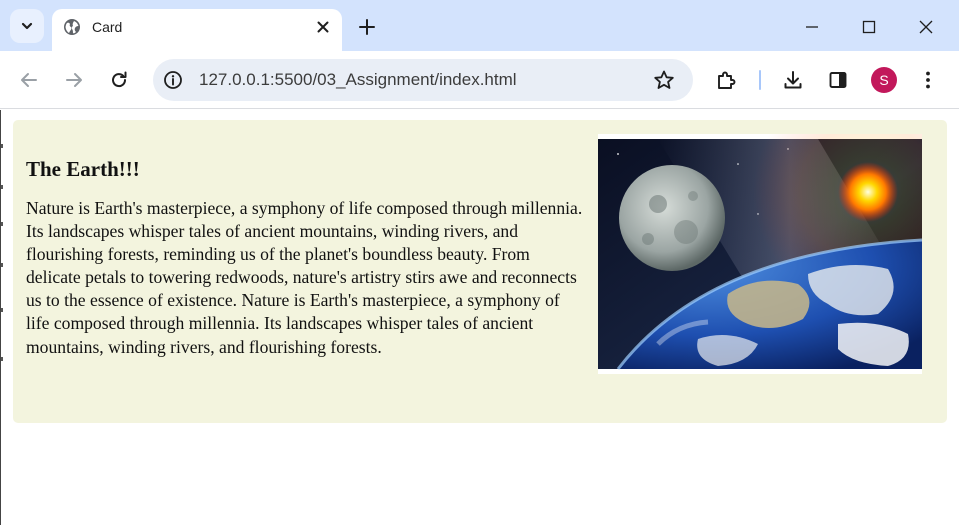 The image size is (959, 525). What do you see at coordinates (72, 27) in the screenshot?
I see `globe-icon` at bounding box center [72, 27].